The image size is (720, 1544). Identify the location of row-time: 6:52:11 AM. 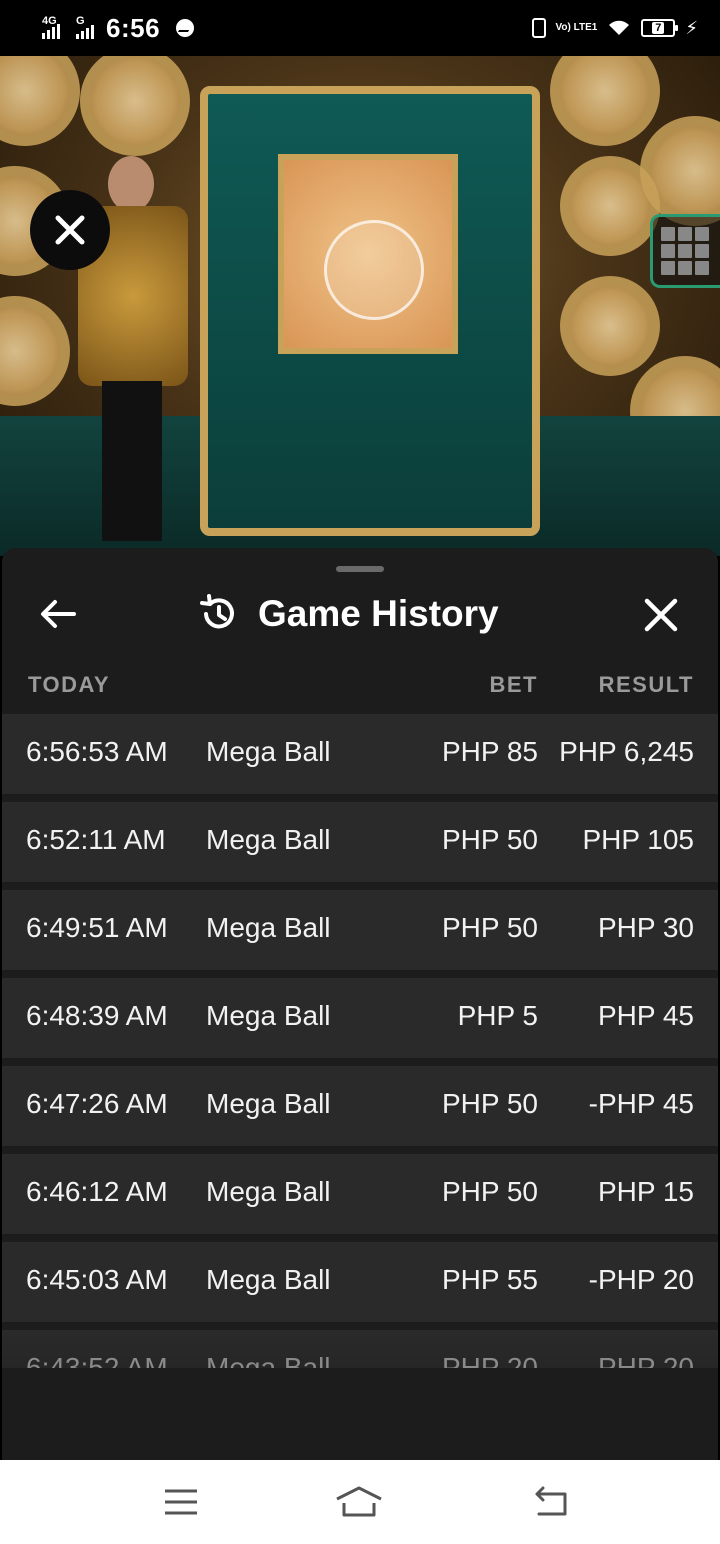
(96, 839).